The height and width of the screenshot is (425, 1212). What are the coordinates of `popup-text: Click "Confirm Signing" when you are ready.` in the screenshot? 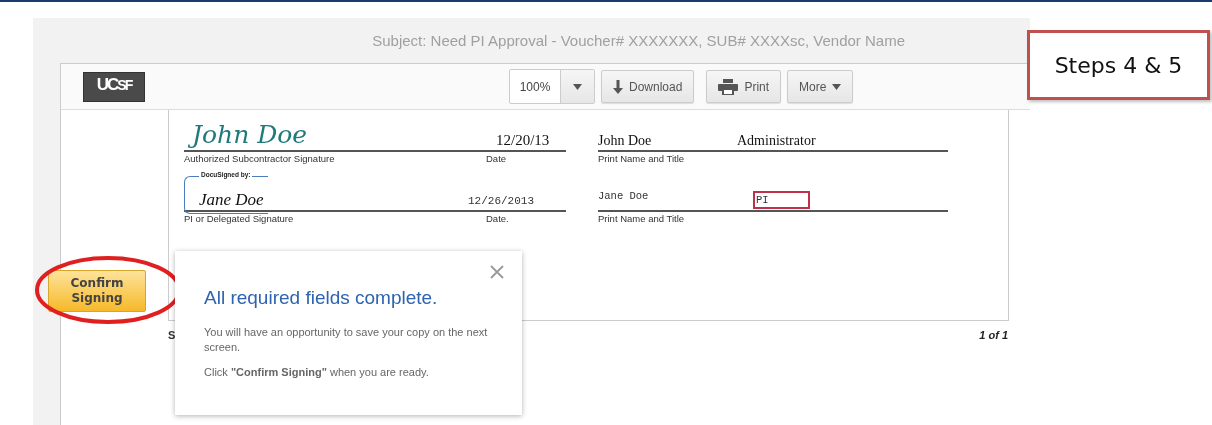 It's located at (317, 372).